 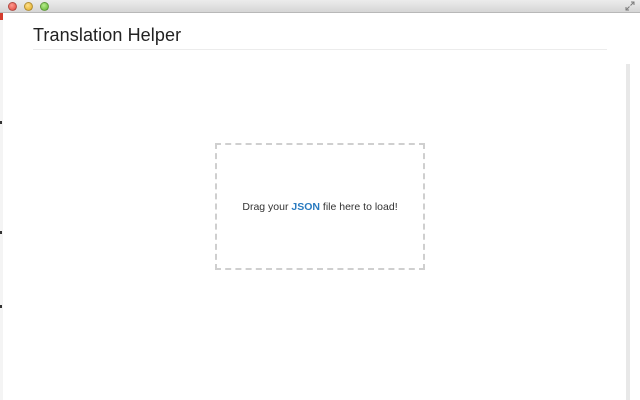 What do you see at coordinates (107, 35) in the screenshot?
I see `page-title: Translation Helper` at bounding box center [107, 35].